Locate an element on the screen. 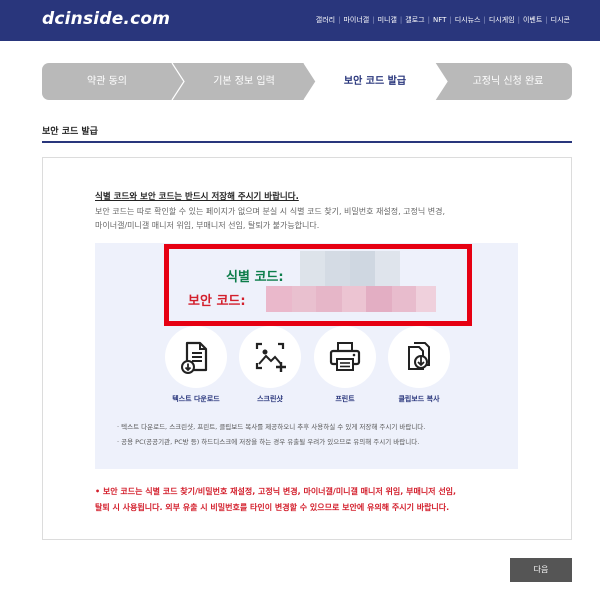  section-divider is located at coordinates (307, 142).